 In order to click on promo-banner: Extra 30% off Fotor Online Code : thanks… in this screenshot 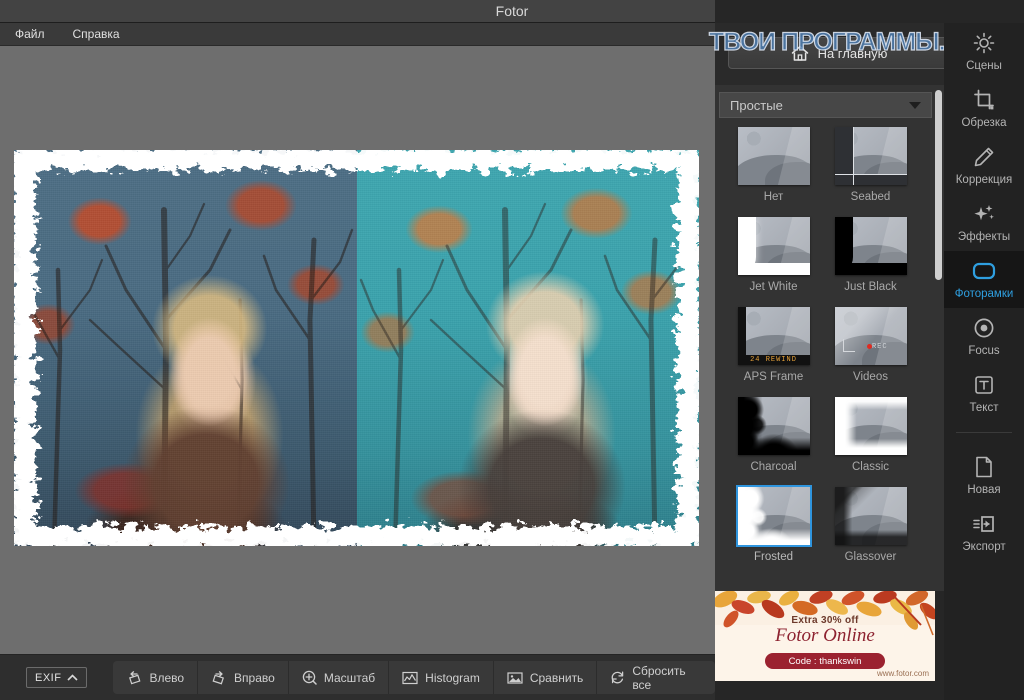, I will do `click(825, 636)`.